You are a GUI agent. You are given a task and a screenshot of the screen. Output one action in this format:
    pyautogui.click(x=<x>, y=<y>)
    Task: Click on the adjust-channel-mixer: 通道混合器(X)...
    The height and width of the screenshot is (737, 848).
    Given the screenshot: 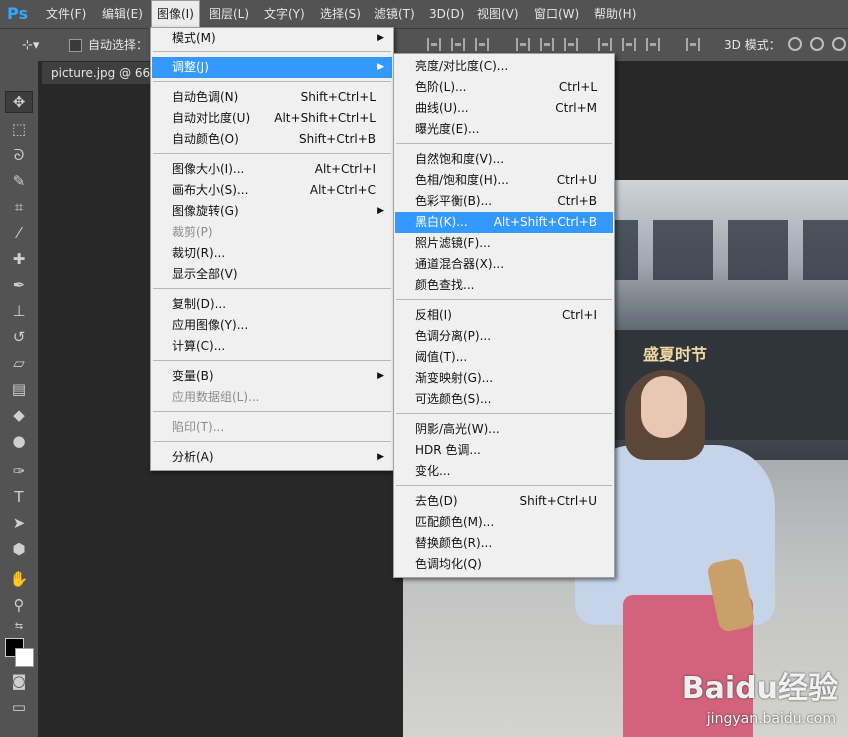 What is the action you would take?
    pyautogui.click(x=504, y=264)
    